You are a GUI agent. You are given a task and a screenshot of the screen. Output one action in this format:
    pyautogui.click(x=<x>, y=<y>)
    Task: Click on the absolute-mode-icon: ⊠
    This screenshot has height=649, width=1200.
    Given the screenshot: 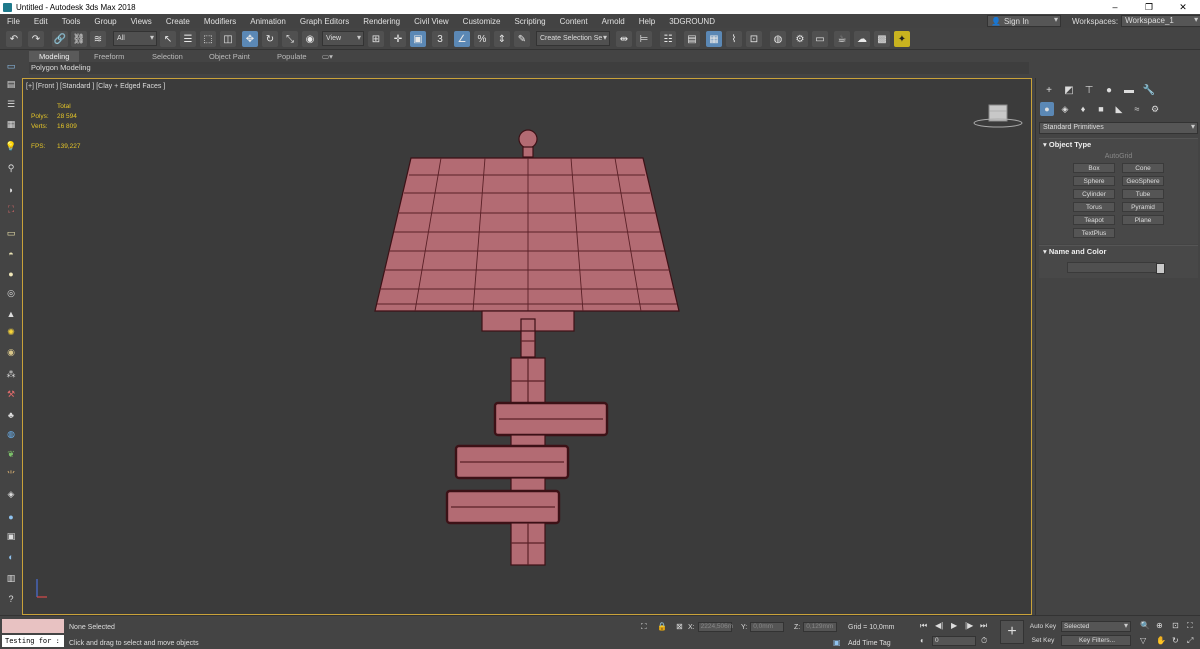 What is the action you would take?
    pyautogui.click(x=679, y=626)
    